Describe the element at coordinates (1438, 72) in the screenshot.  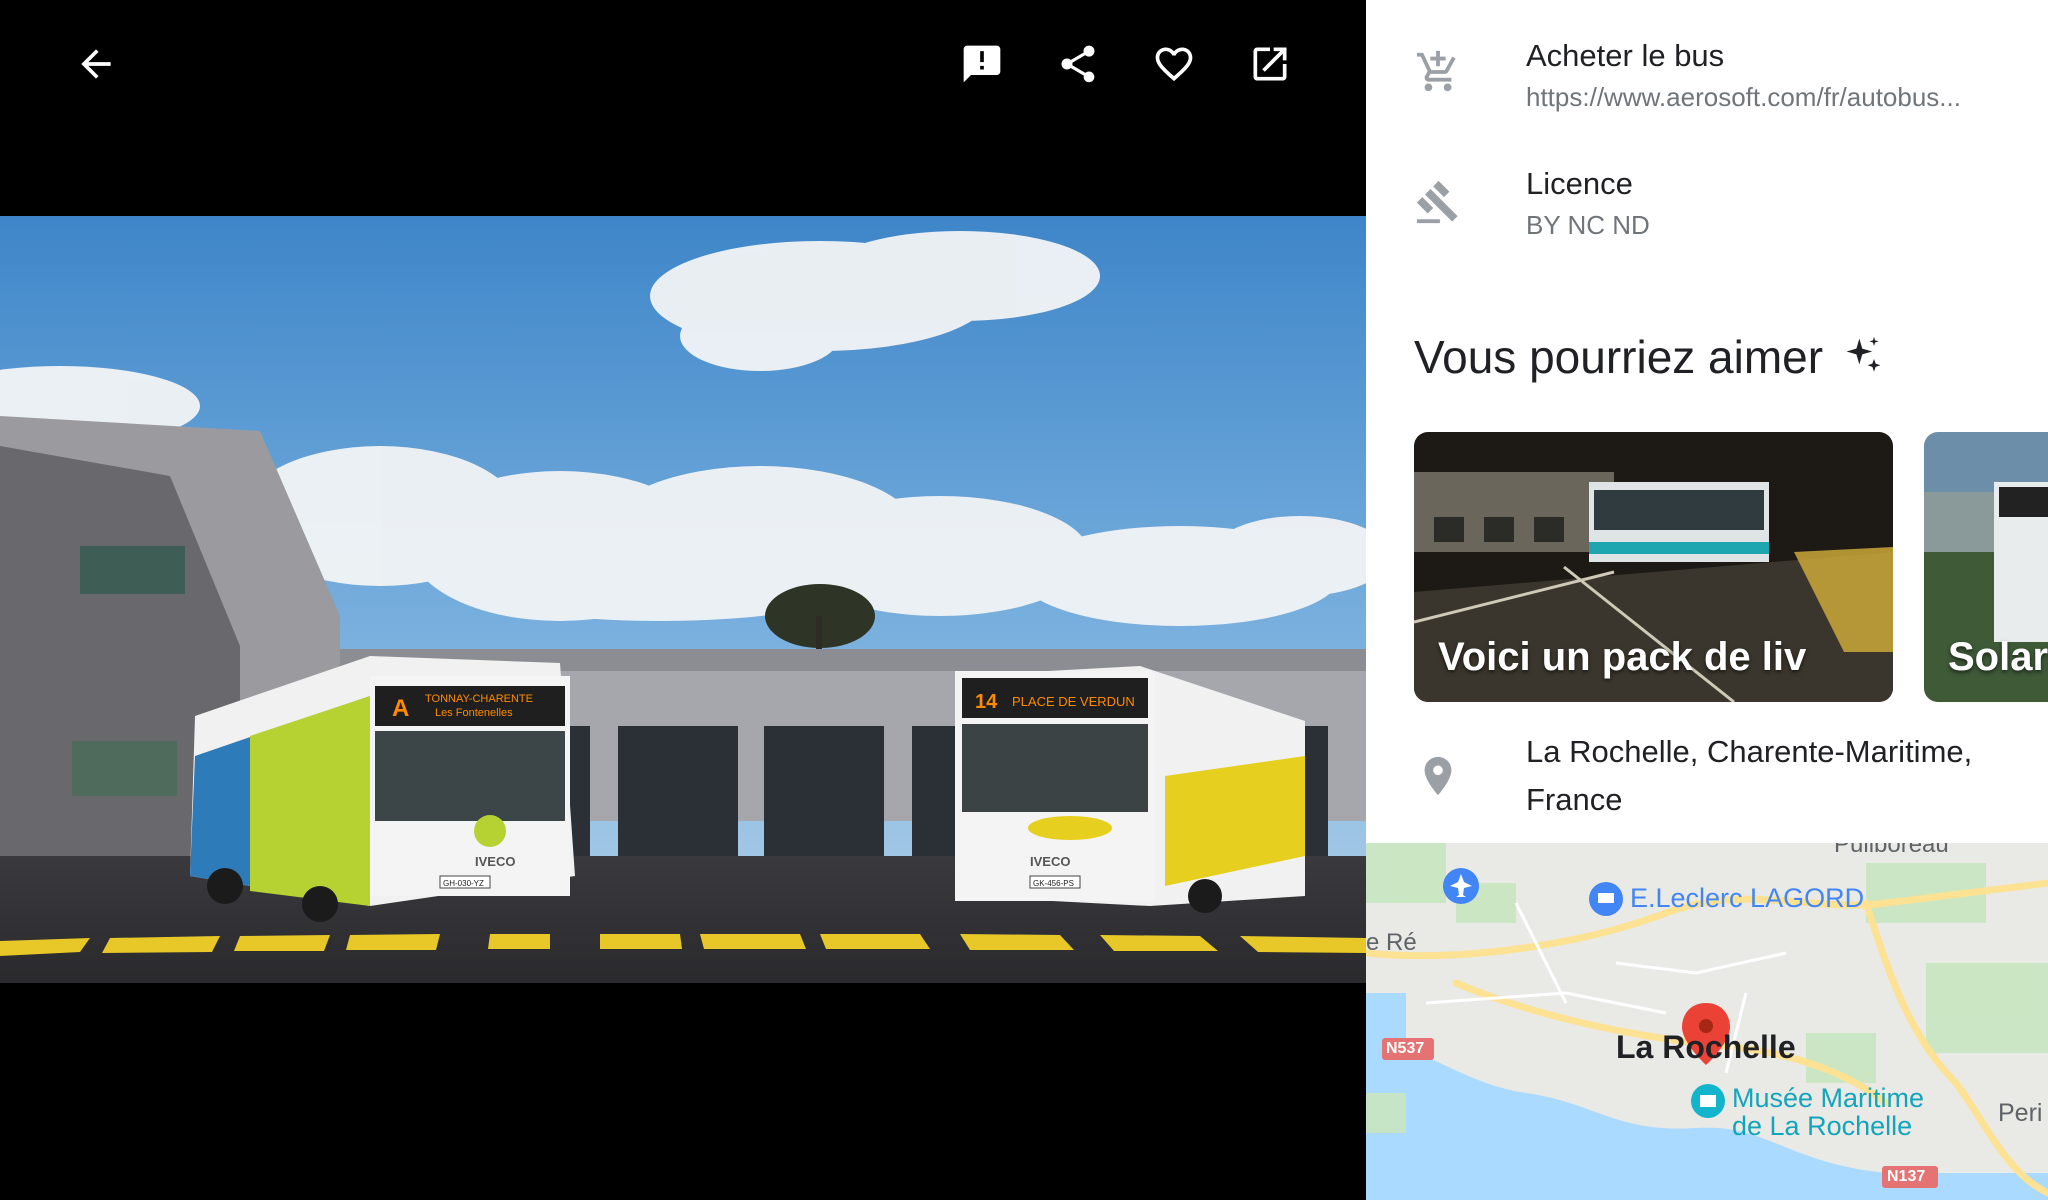
I see `add-shopping-cart-icon` at that location.